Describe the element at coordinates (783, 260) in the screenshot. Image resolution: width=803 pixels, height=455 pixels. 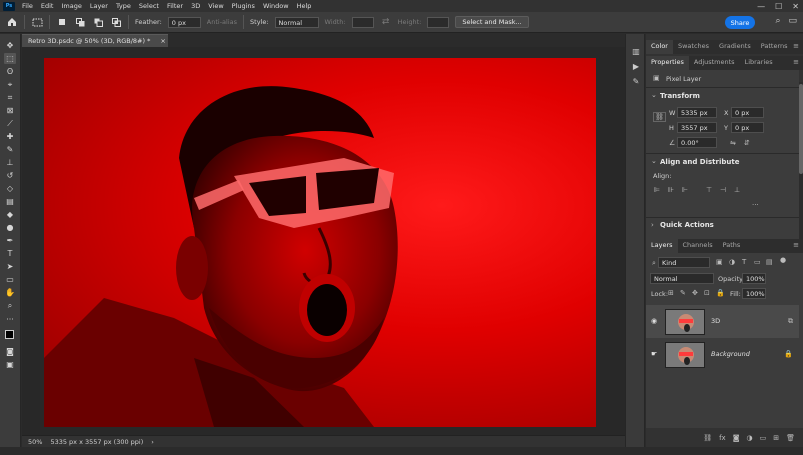
I see `filter-toggle-icon: ●` at that location.